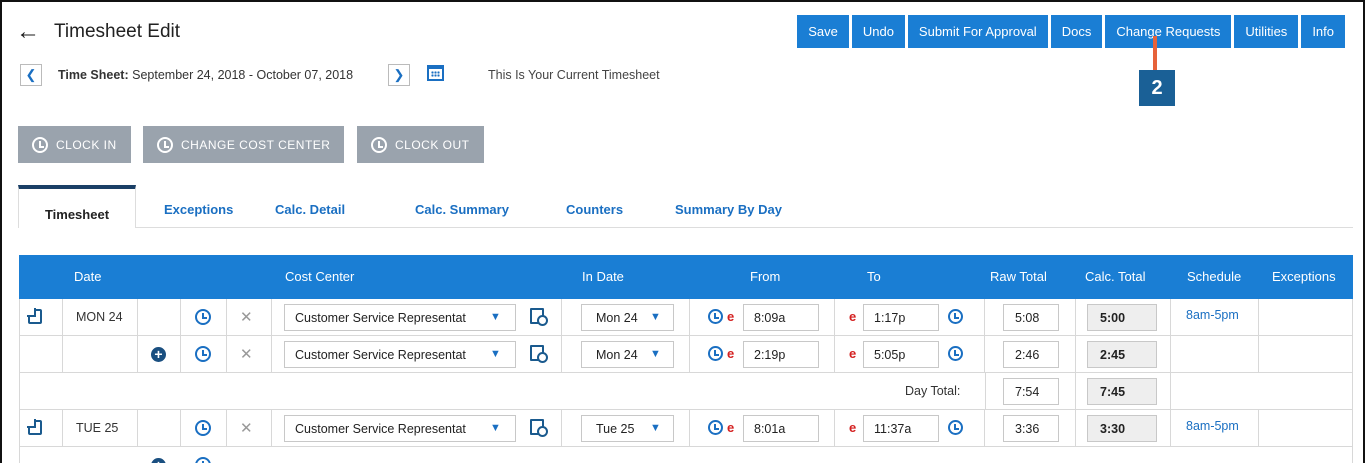  What do you see at coordinates (99, 317) in the screenshot?
I see `row-date: MON 24` at bounding box center [99, 317].